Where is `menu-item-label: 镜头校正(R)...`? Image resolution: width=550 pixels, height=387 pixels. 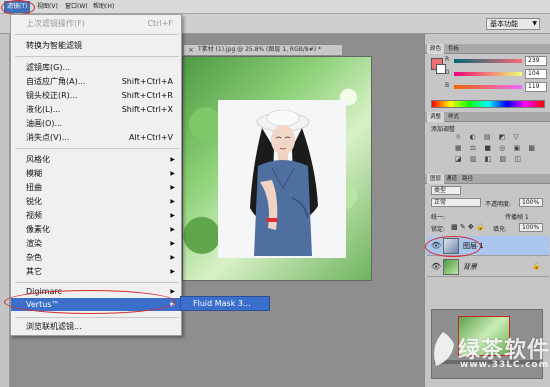 menu-item-label: 镜头校正(R)... is located at coordinates (52, 95).